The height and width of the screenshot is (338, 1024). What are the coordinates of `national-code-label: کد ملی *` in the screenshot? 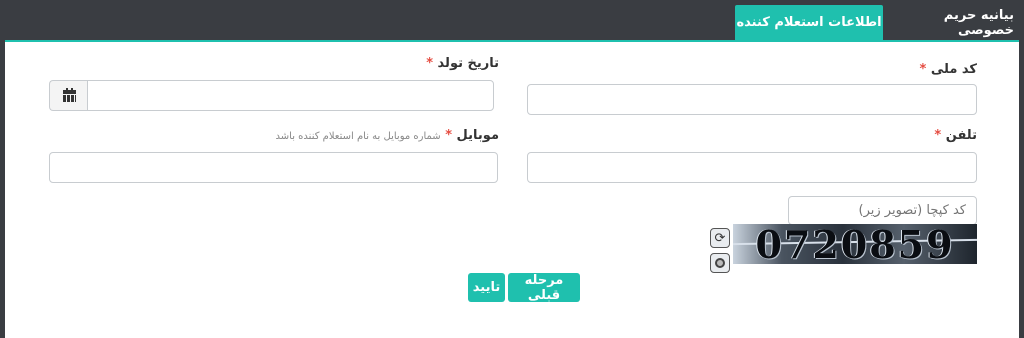 It's located at (948, 69).